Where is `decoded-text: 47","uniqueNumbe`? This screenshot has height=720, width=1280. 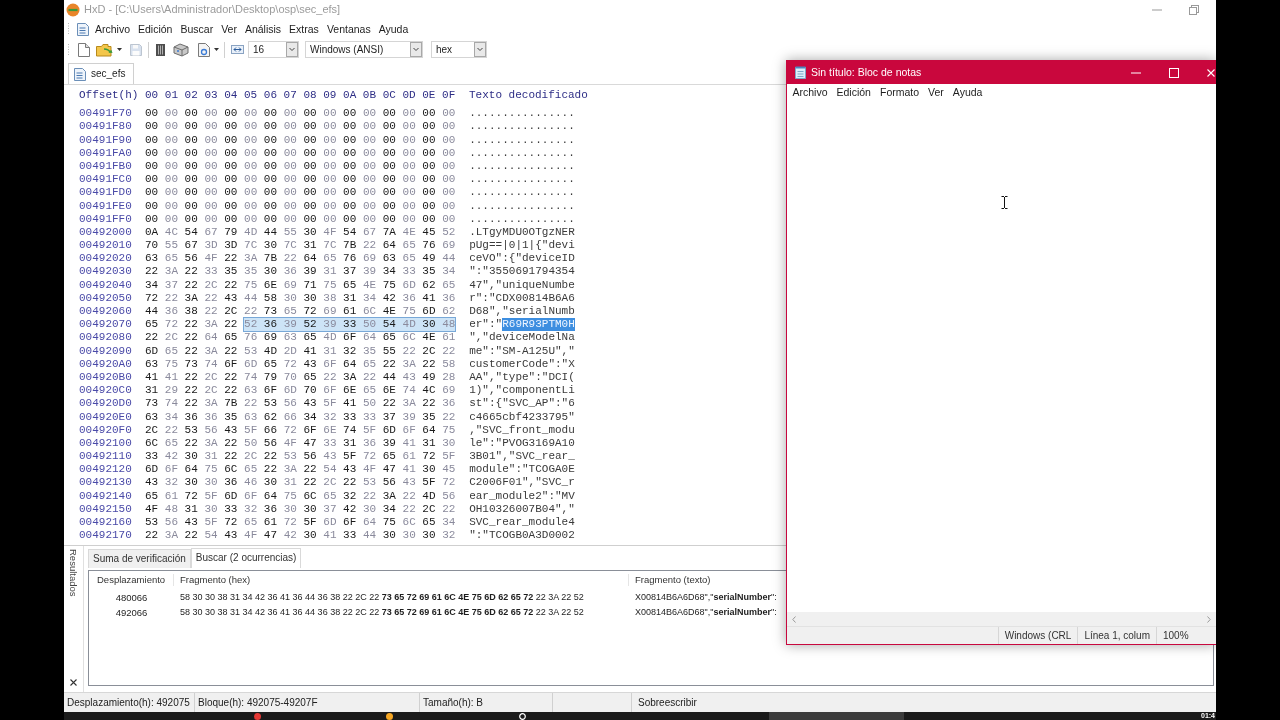
decoded-text: 47","uniqueNumbe is located at coordinates (522, 285).